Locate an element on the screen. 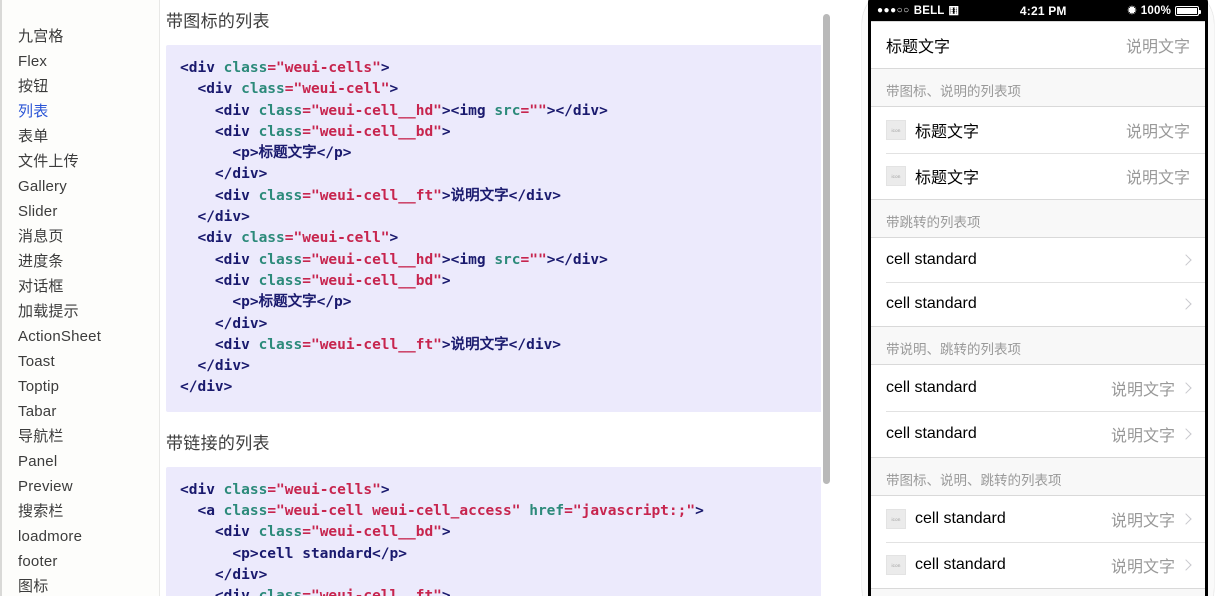 The image size is (1223, 596). scrollbar-thumb is located at coordinates (826, 249).